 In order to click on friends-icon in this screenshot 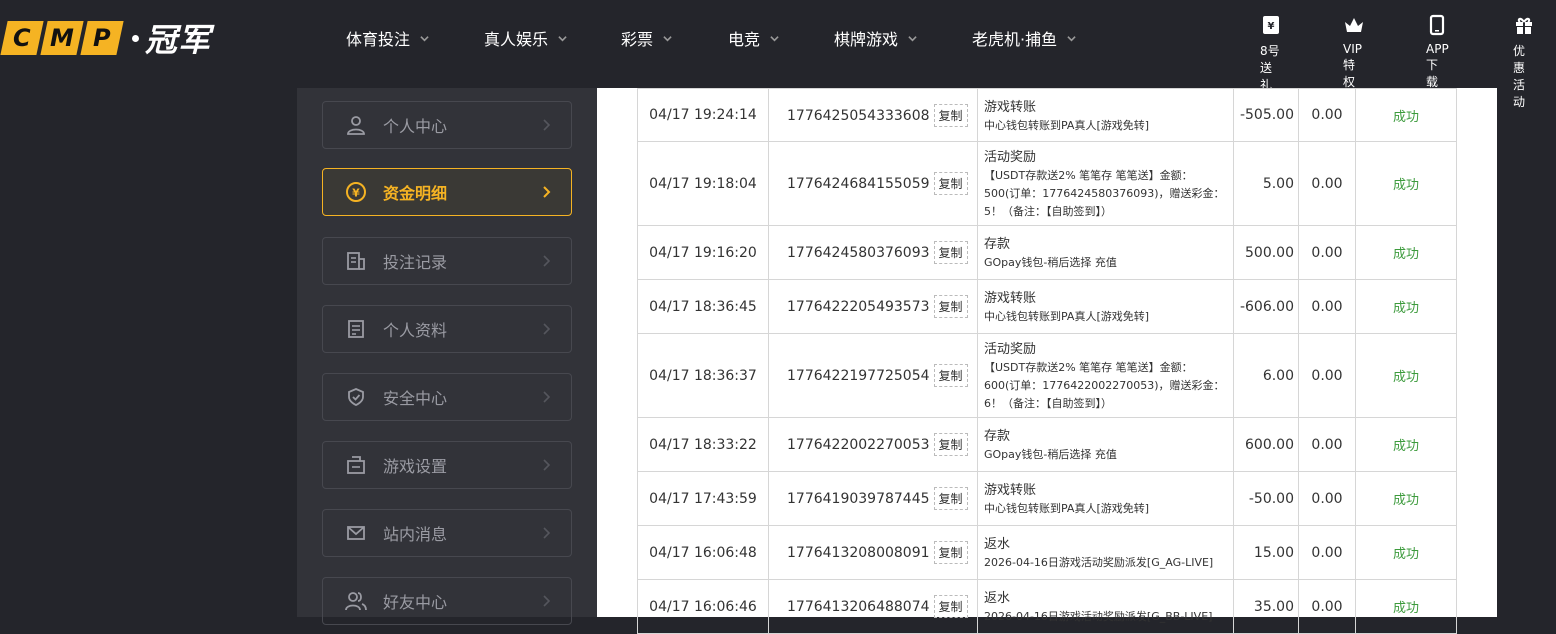, I will do `click(356, 601)`.